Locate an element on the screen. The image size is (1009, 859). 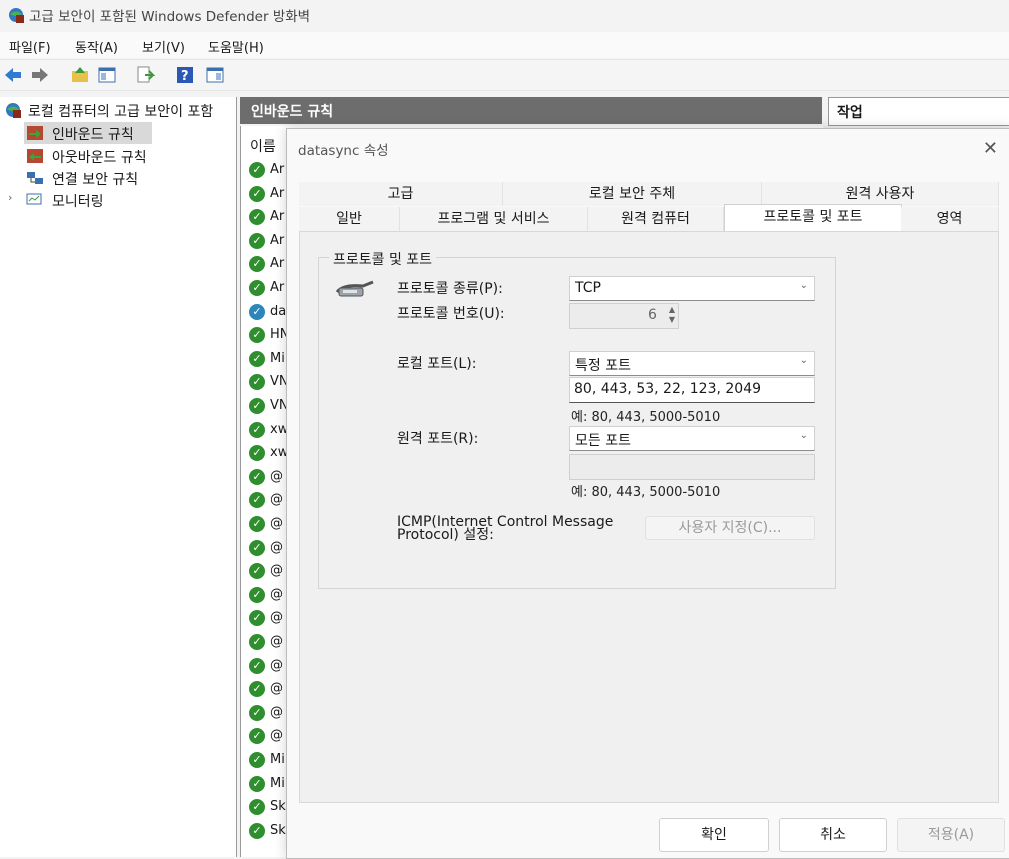
menu-action: 동작(A) is located at coordinates (96, 46).